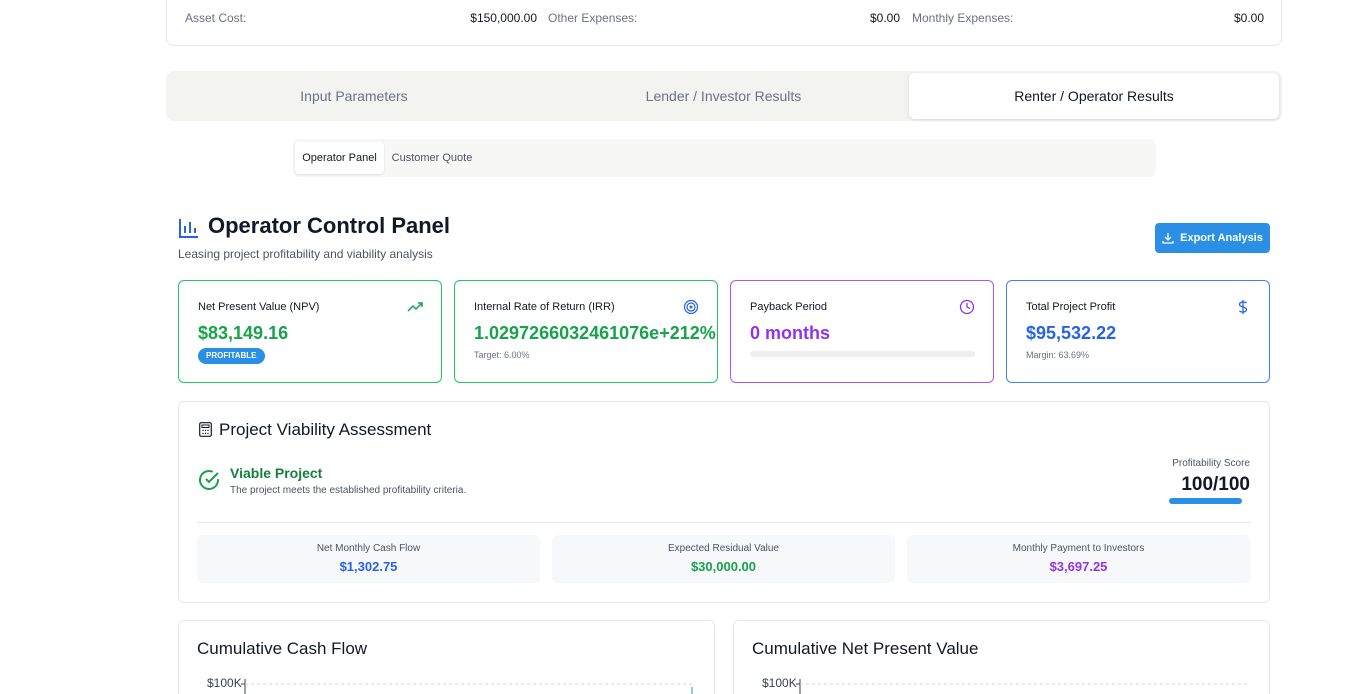  What do you see at coordinates (724, 158) in the screenshot?
I see `sub-tabs: Operator Panel Customer Quote` at bounding box center [724, 158].